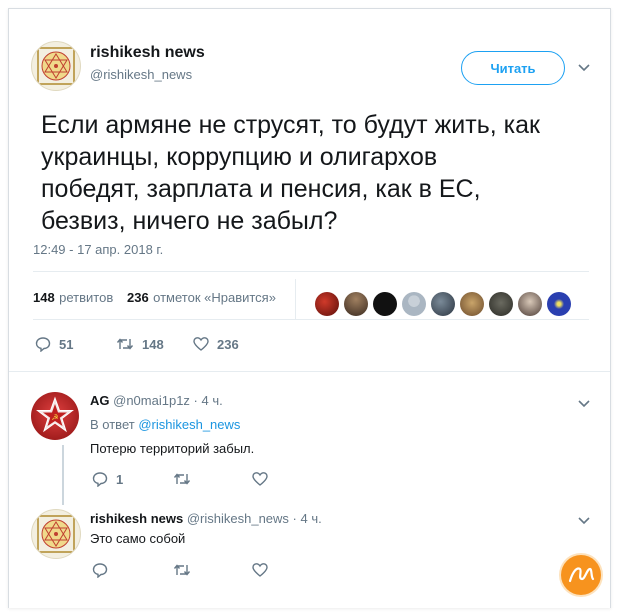 The image size is (621, 616). I want to click on watermark-logo-icon, so click(581, 575).